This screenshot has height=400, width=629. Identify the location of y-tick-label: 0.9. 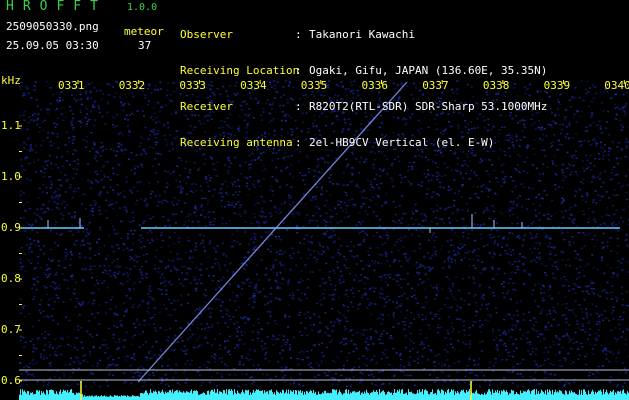
(11, 227).